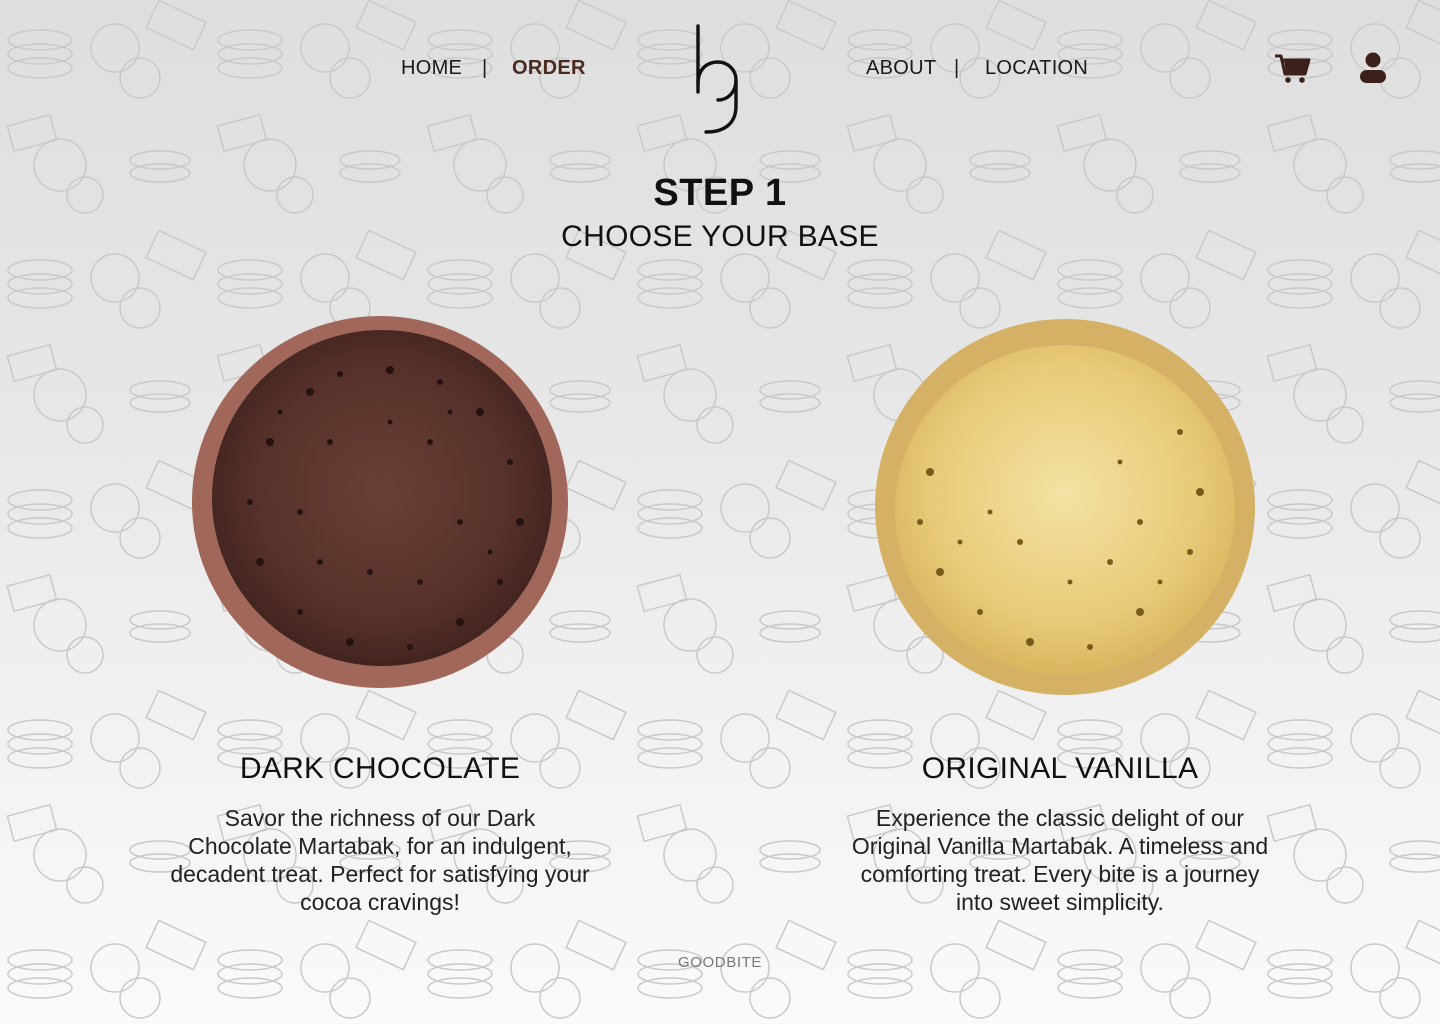 The image size is (1440, 1024). What do you see at coordinates (1065, 507) in the screenshot?
I see `original-vanilla-martabak-image` at bounding box center [1065, 507].